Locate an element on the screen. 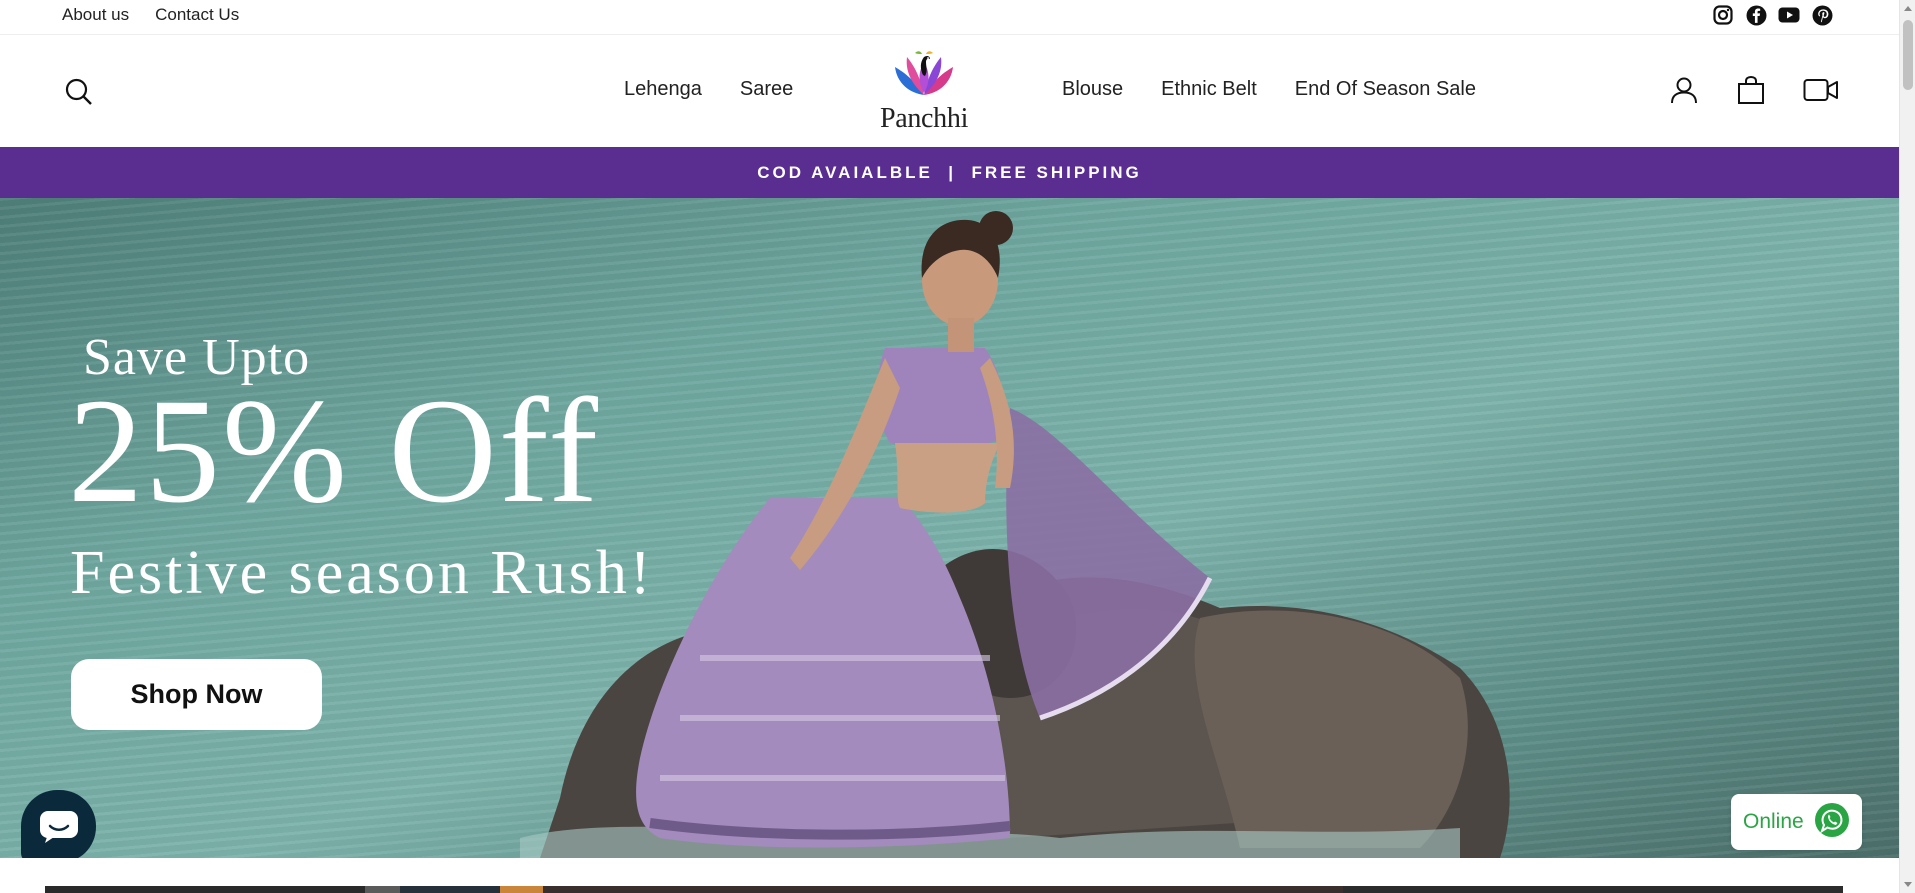 This screenshot has width=1915, height=893. video-icon is located at coordinates (1821, 90).